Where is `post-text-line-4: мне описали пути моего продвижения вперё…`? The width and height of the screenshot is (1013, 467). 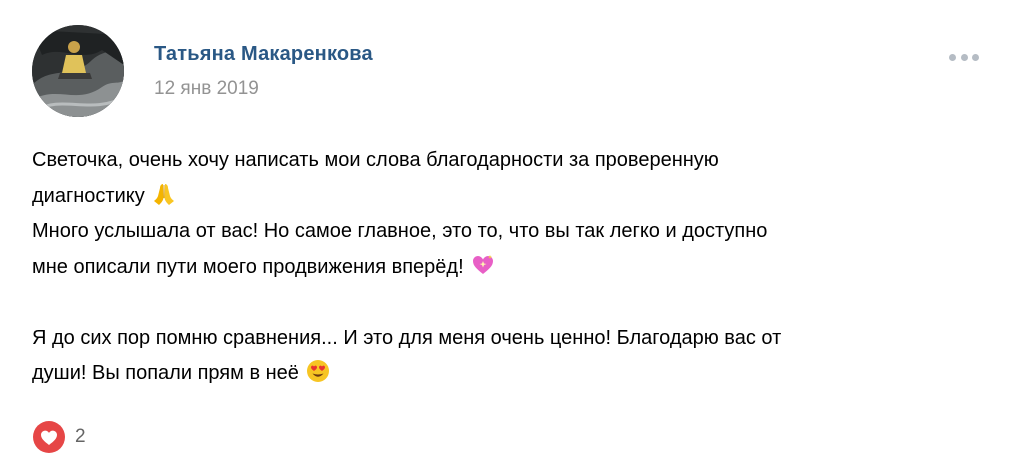 post-text-line-4: мне описали пути моего продвижения вперё… is located at coordinates (248, 266).